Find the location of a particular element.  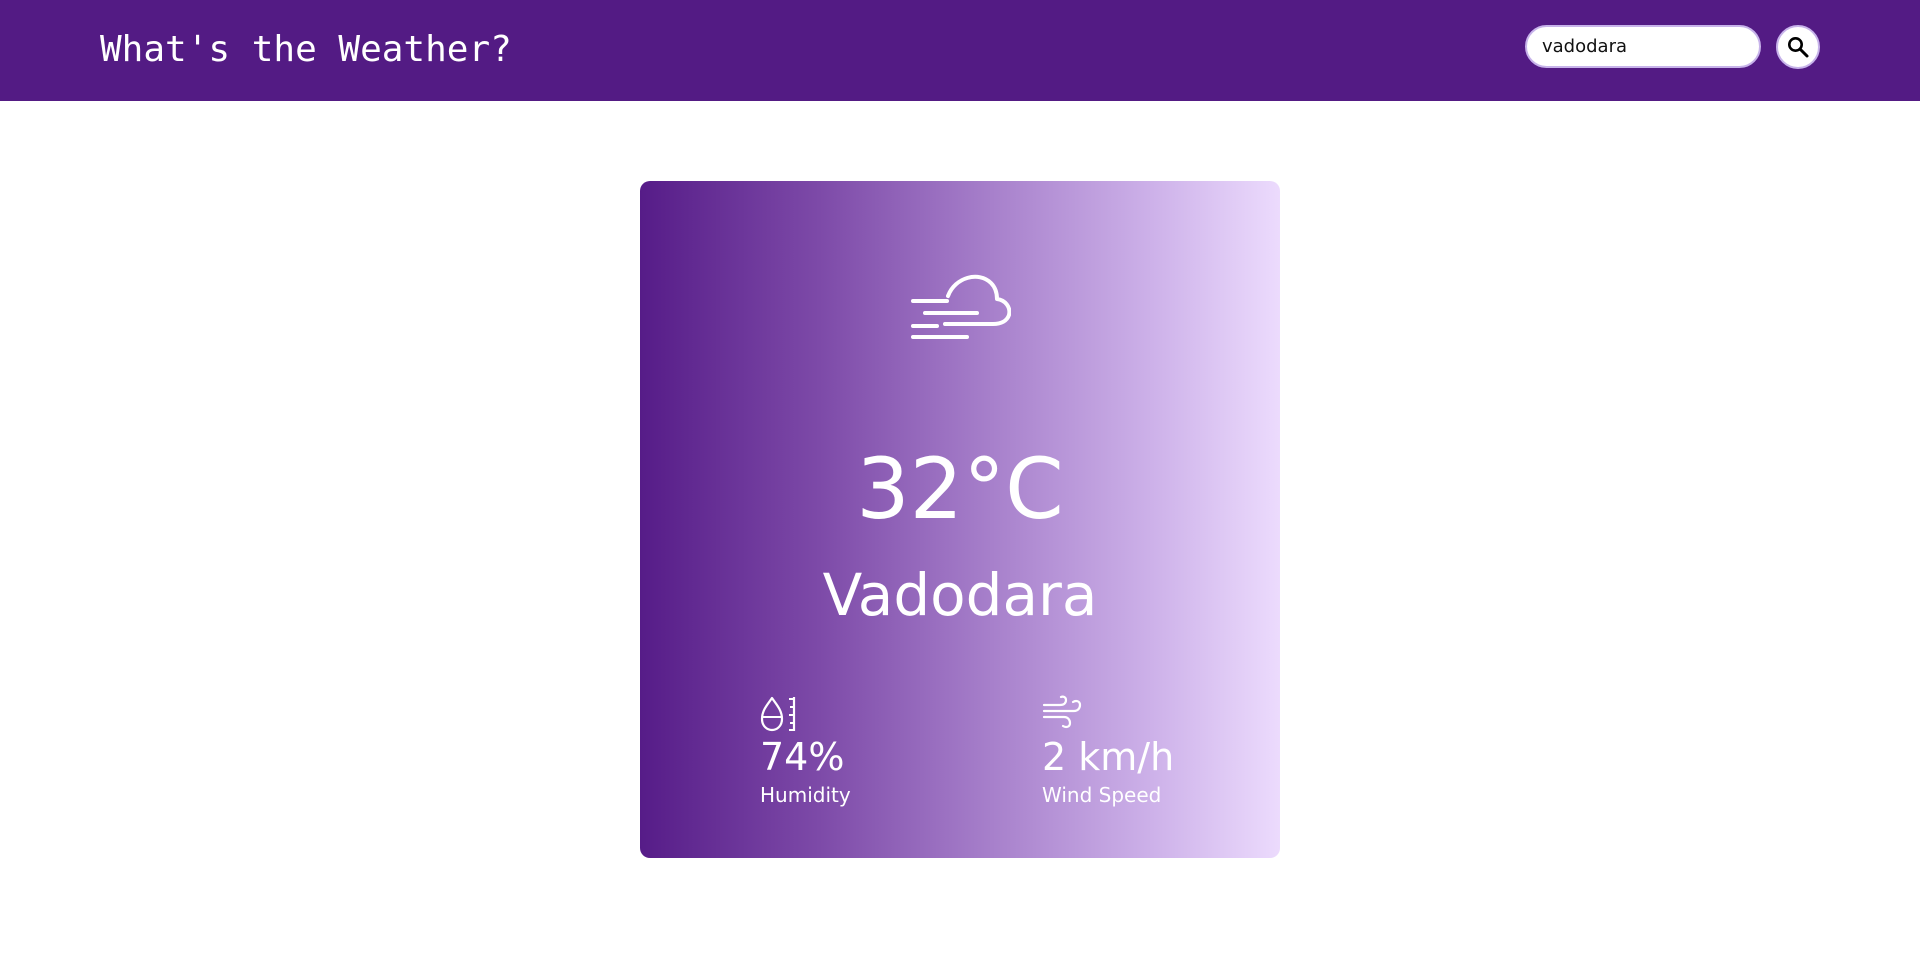

app-title: What's the Weather? is located at coordinates (306, 49).